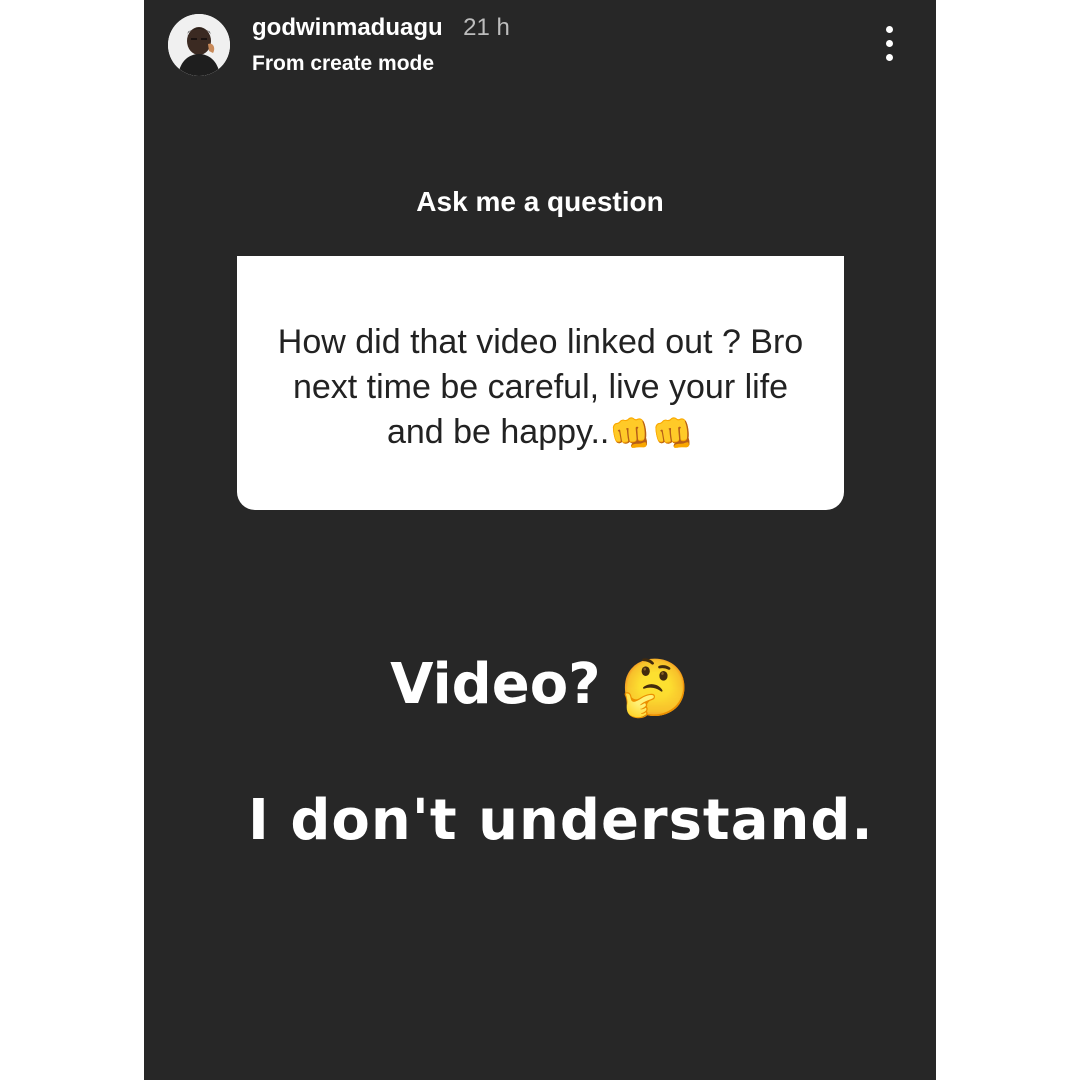 The image size is (1080, 1080). I want to click on story-subtitle: From create mode, so click(343, 63).